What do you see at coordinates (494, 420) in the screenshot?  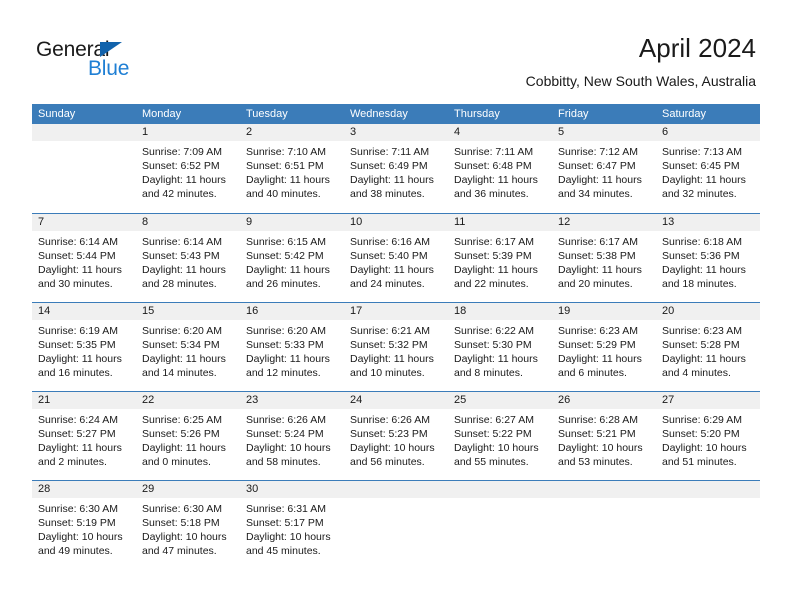 I see `day-sunrise-text: Sunrise: 6:27 AM` at bounding box center [494, 420].